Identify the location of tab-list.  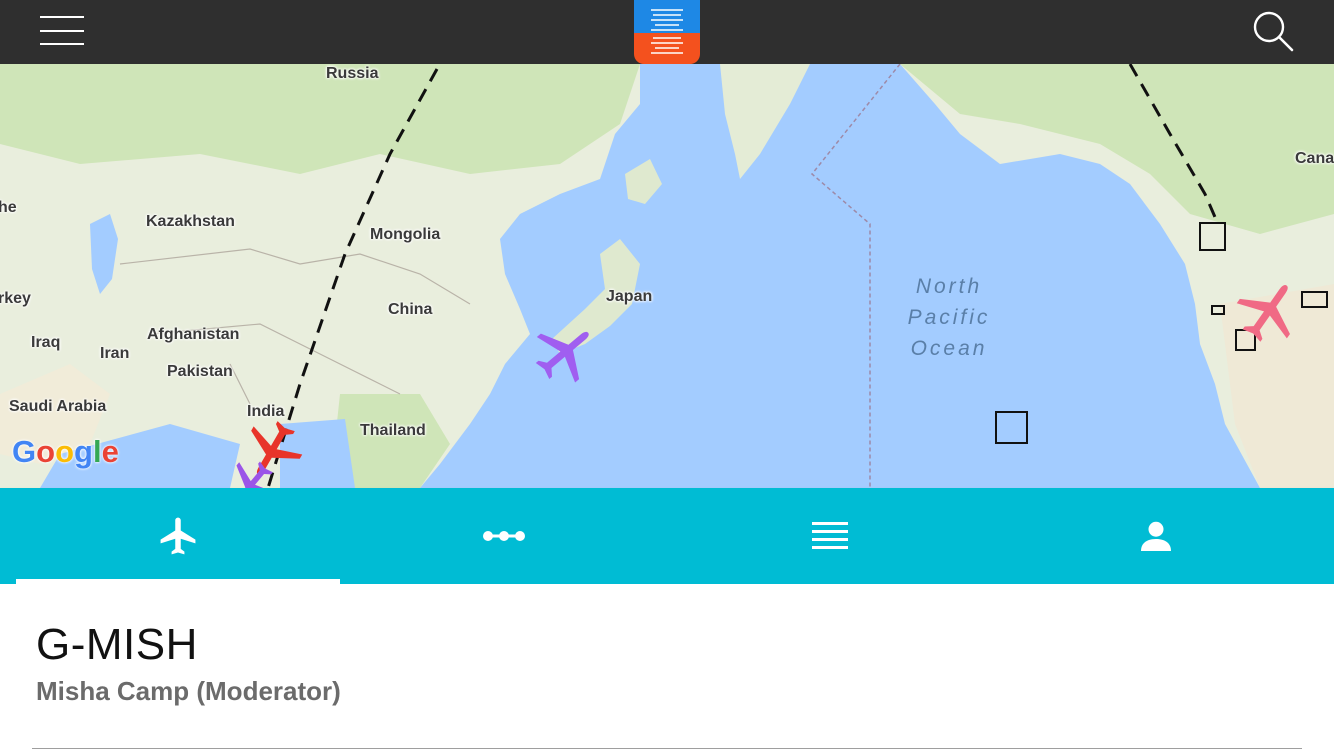
(830, 536).